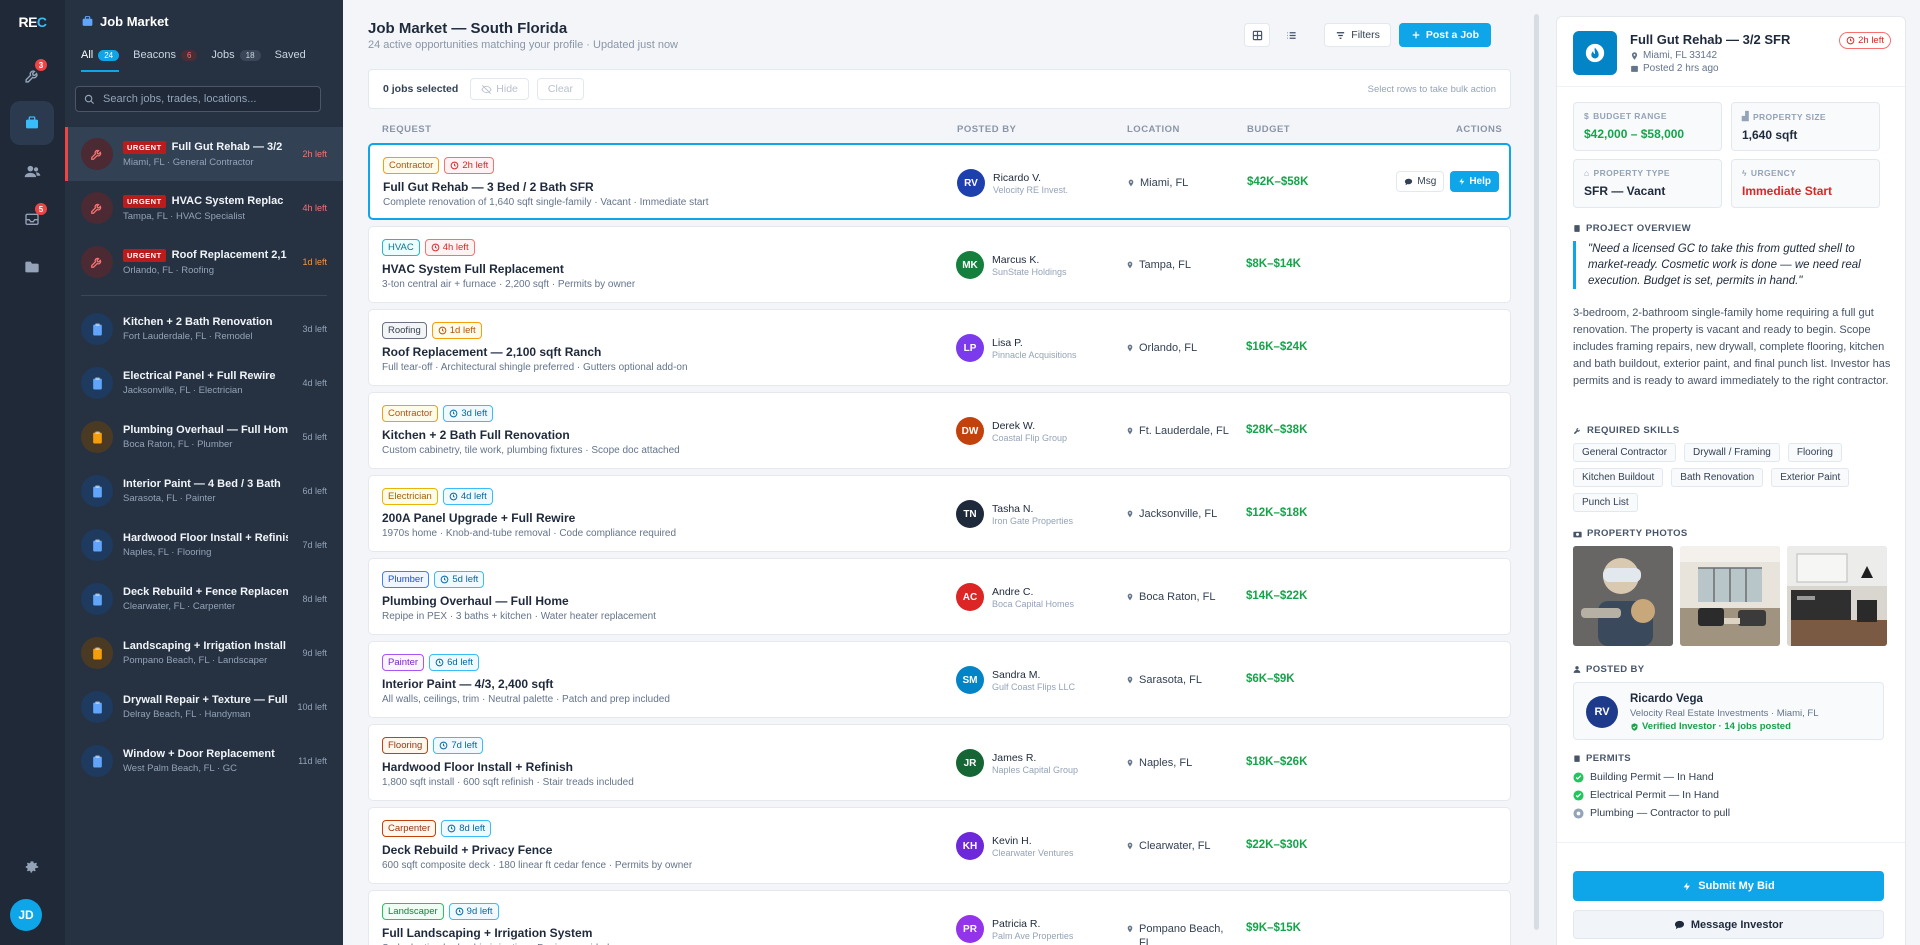 The width and height of the screenshot is (1920, 945). What do you see at coordinates (455, 247) in the screenshot?
I see `time-left-text: 4h left` at bounding box center [455, 247].